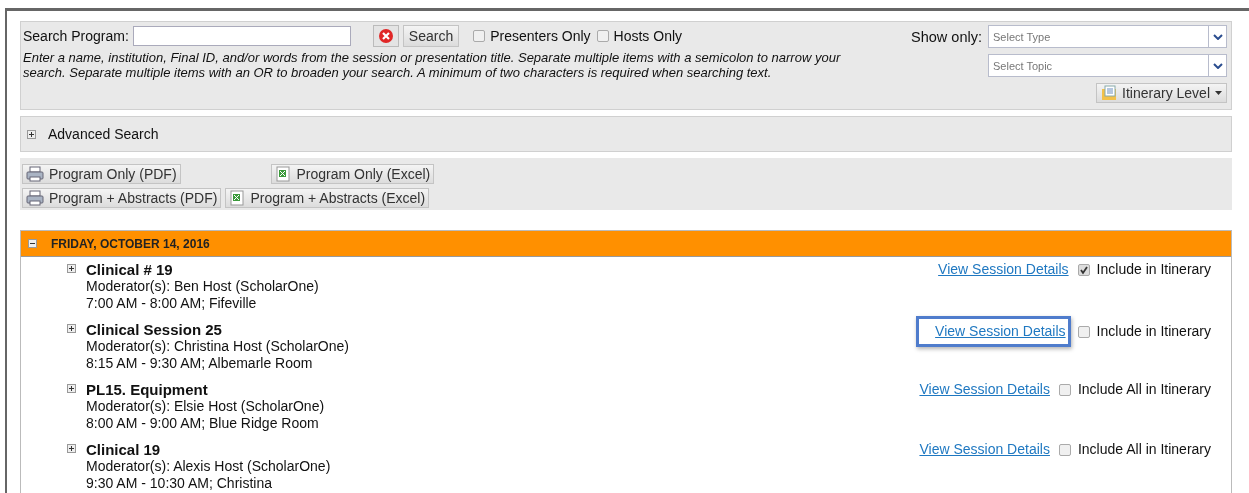 This screenshot has height=493, width=1249. What do you see at coordinates (103, 134) in the screenshot?
I see `advanced-search-label: Advanced Search` at bounding box center [103, 134].